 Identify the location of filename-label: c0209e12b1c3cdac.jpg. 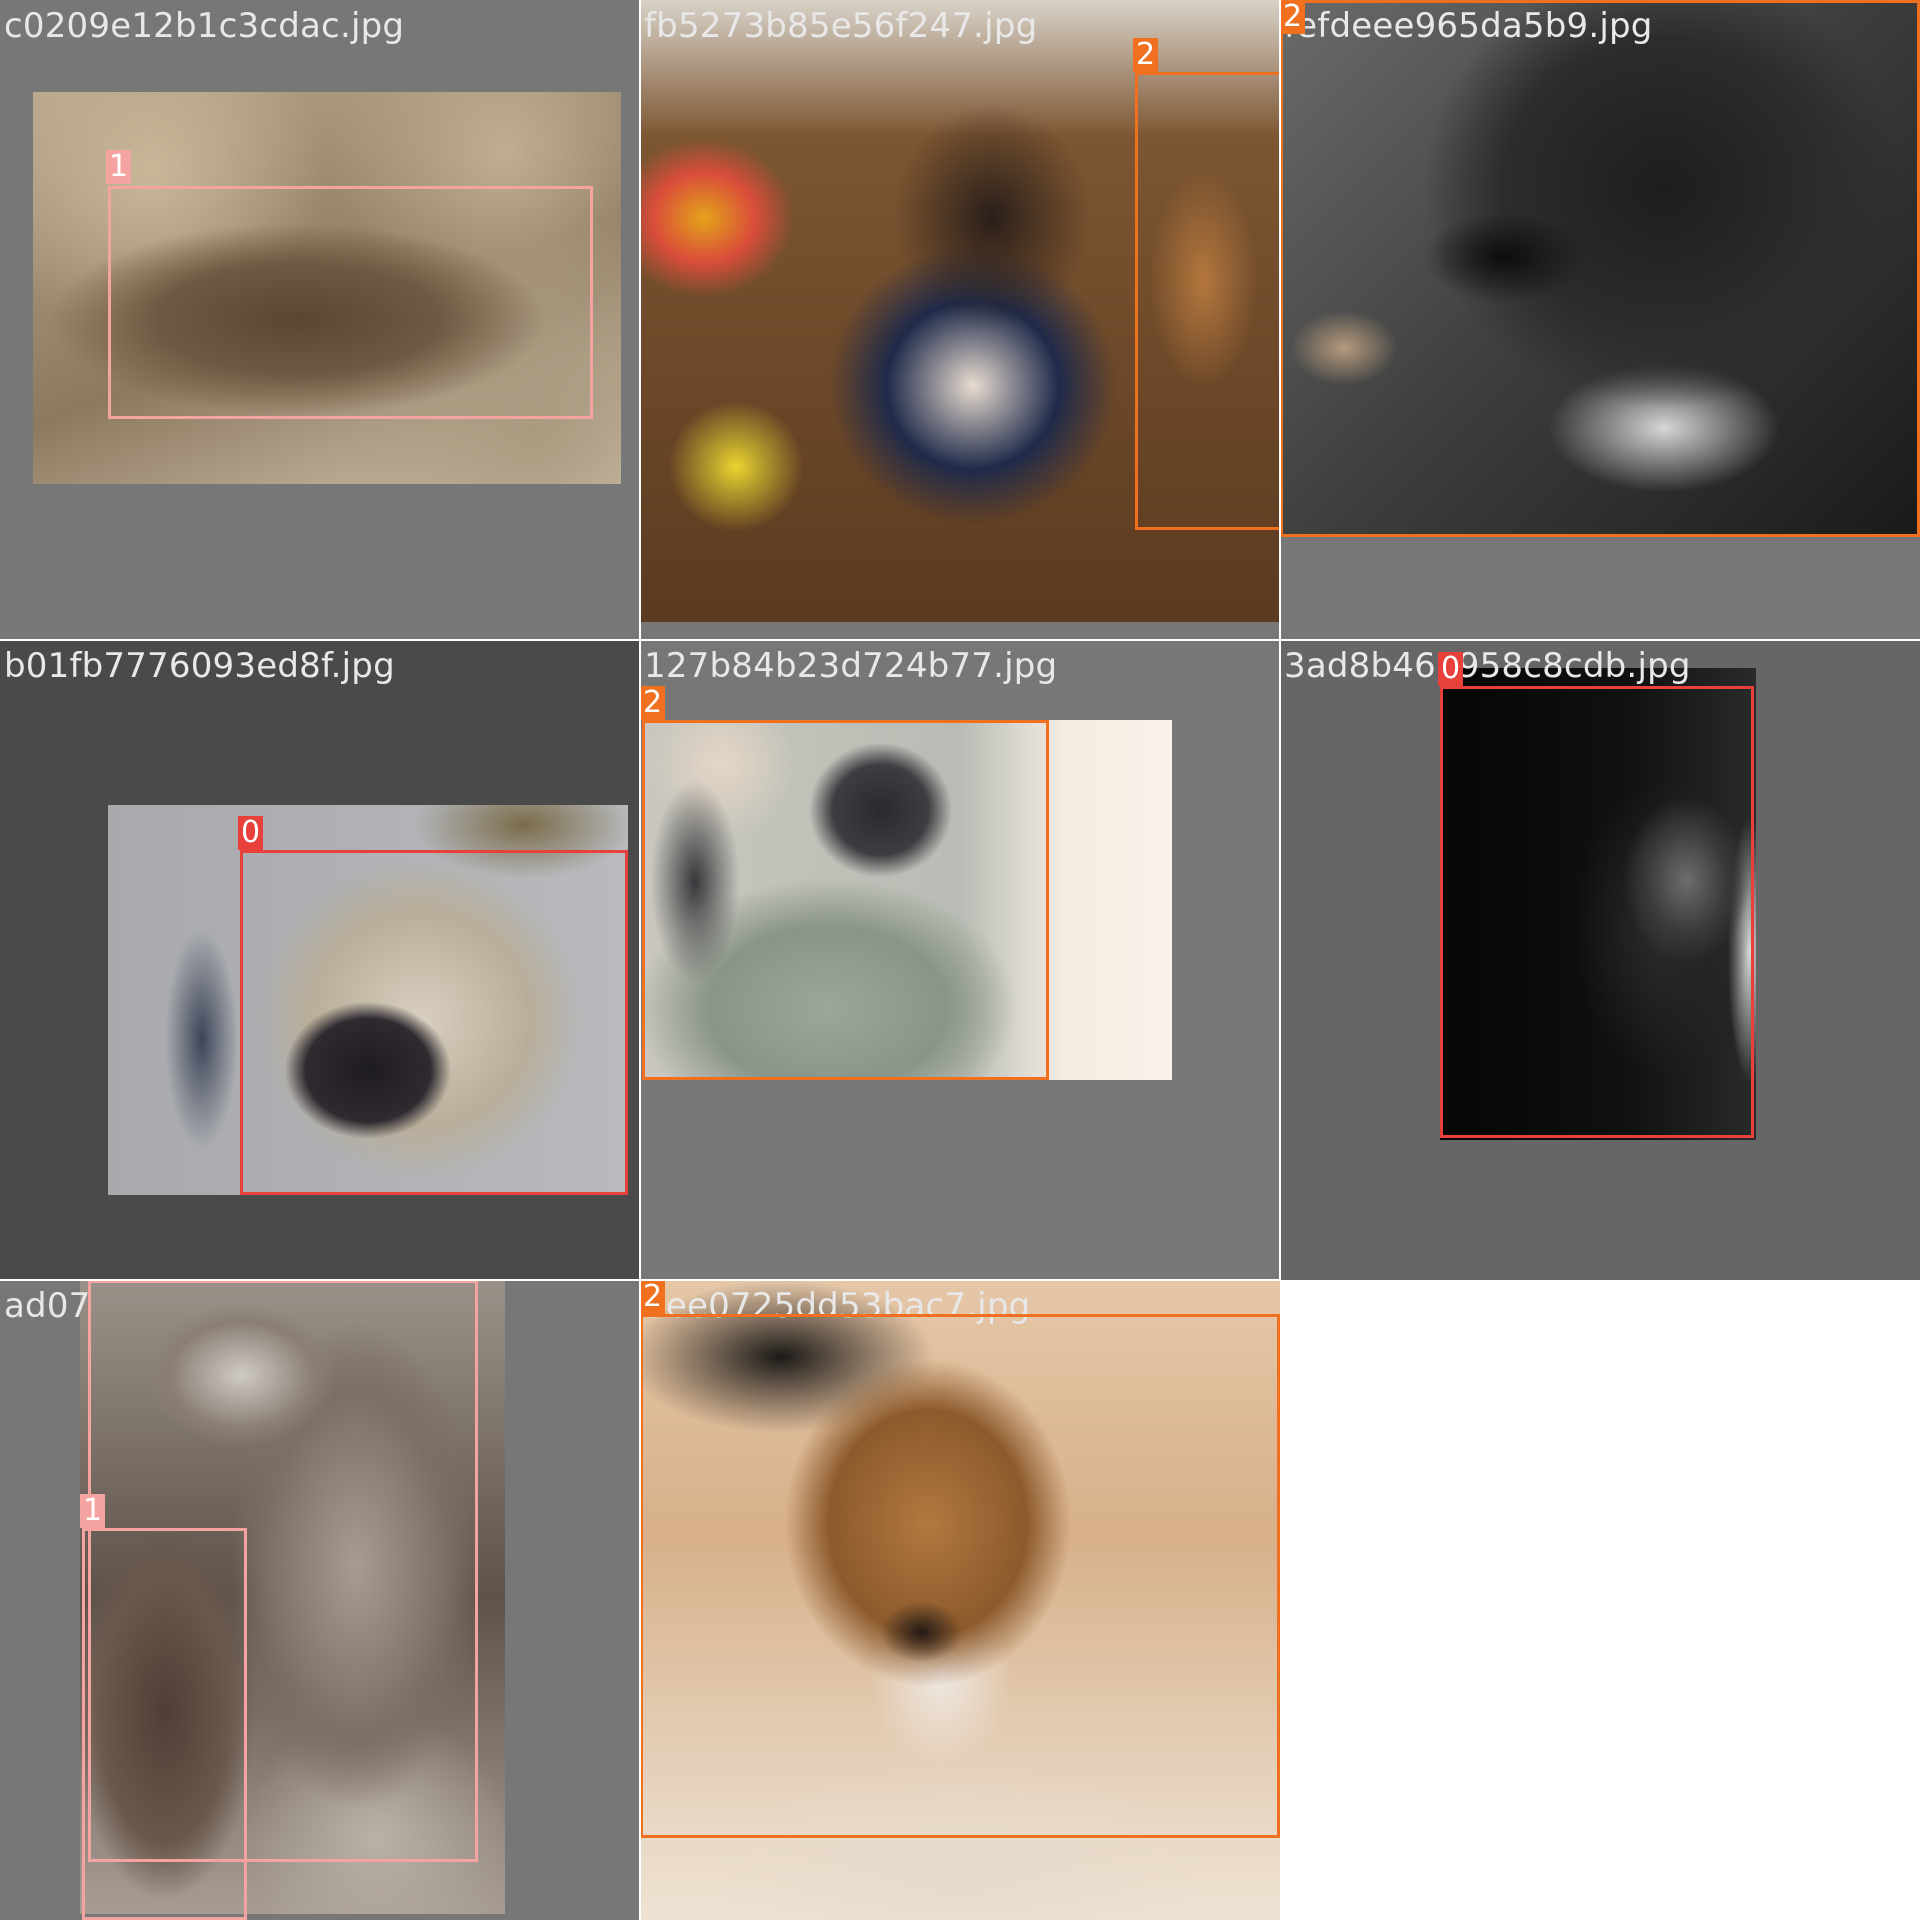
(204, 26).